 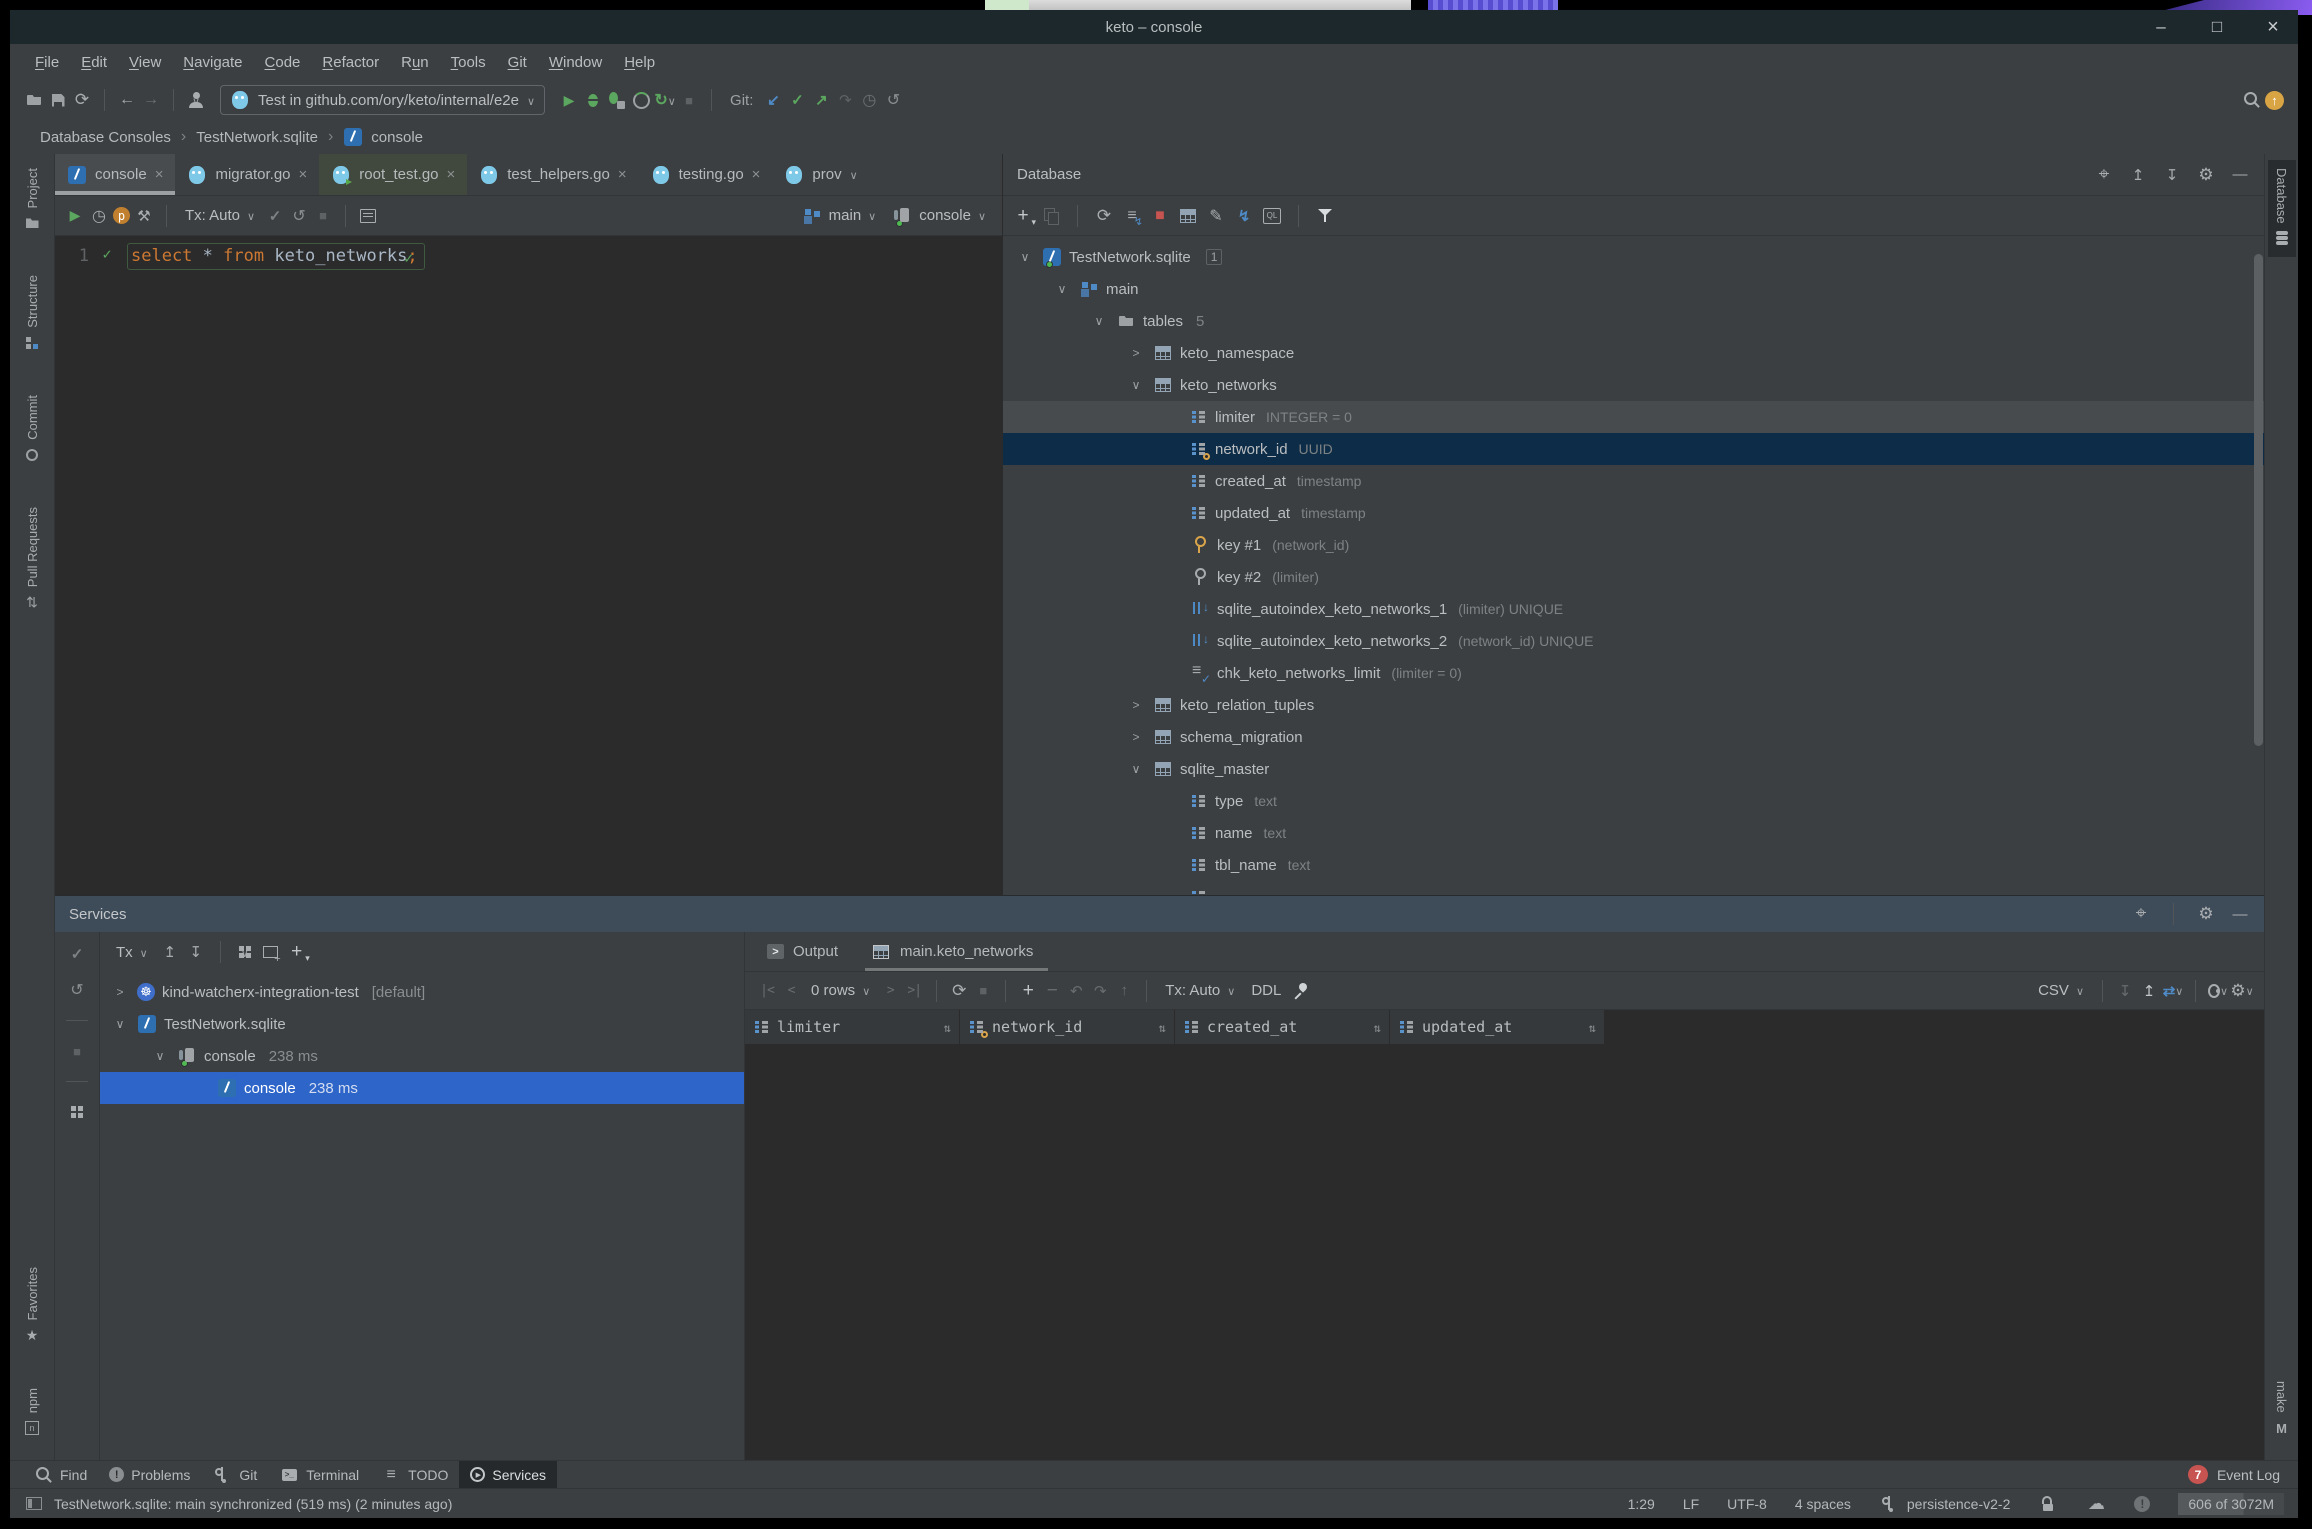 I want to click on menu-edit: Edit, so click(x=94, y=62).